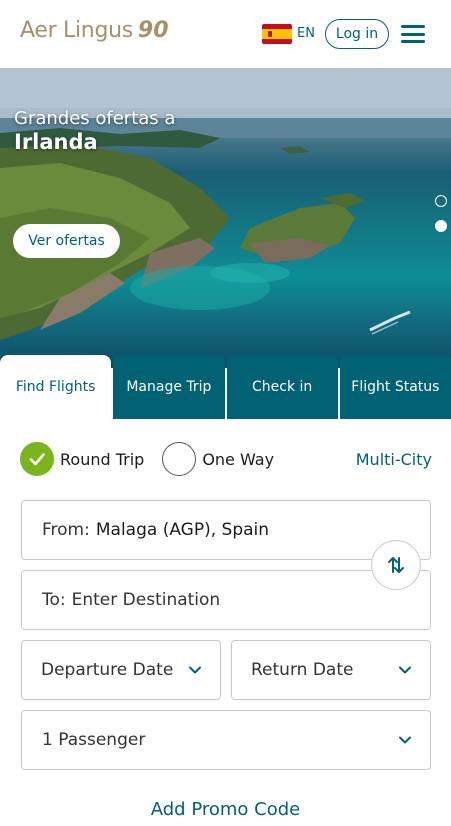 The width and height of the screenshot is (451, 826). What do you see at coordinates (66, 530) in the screenshot?
I see `from-label: From:` at bounding box center [66, 530].